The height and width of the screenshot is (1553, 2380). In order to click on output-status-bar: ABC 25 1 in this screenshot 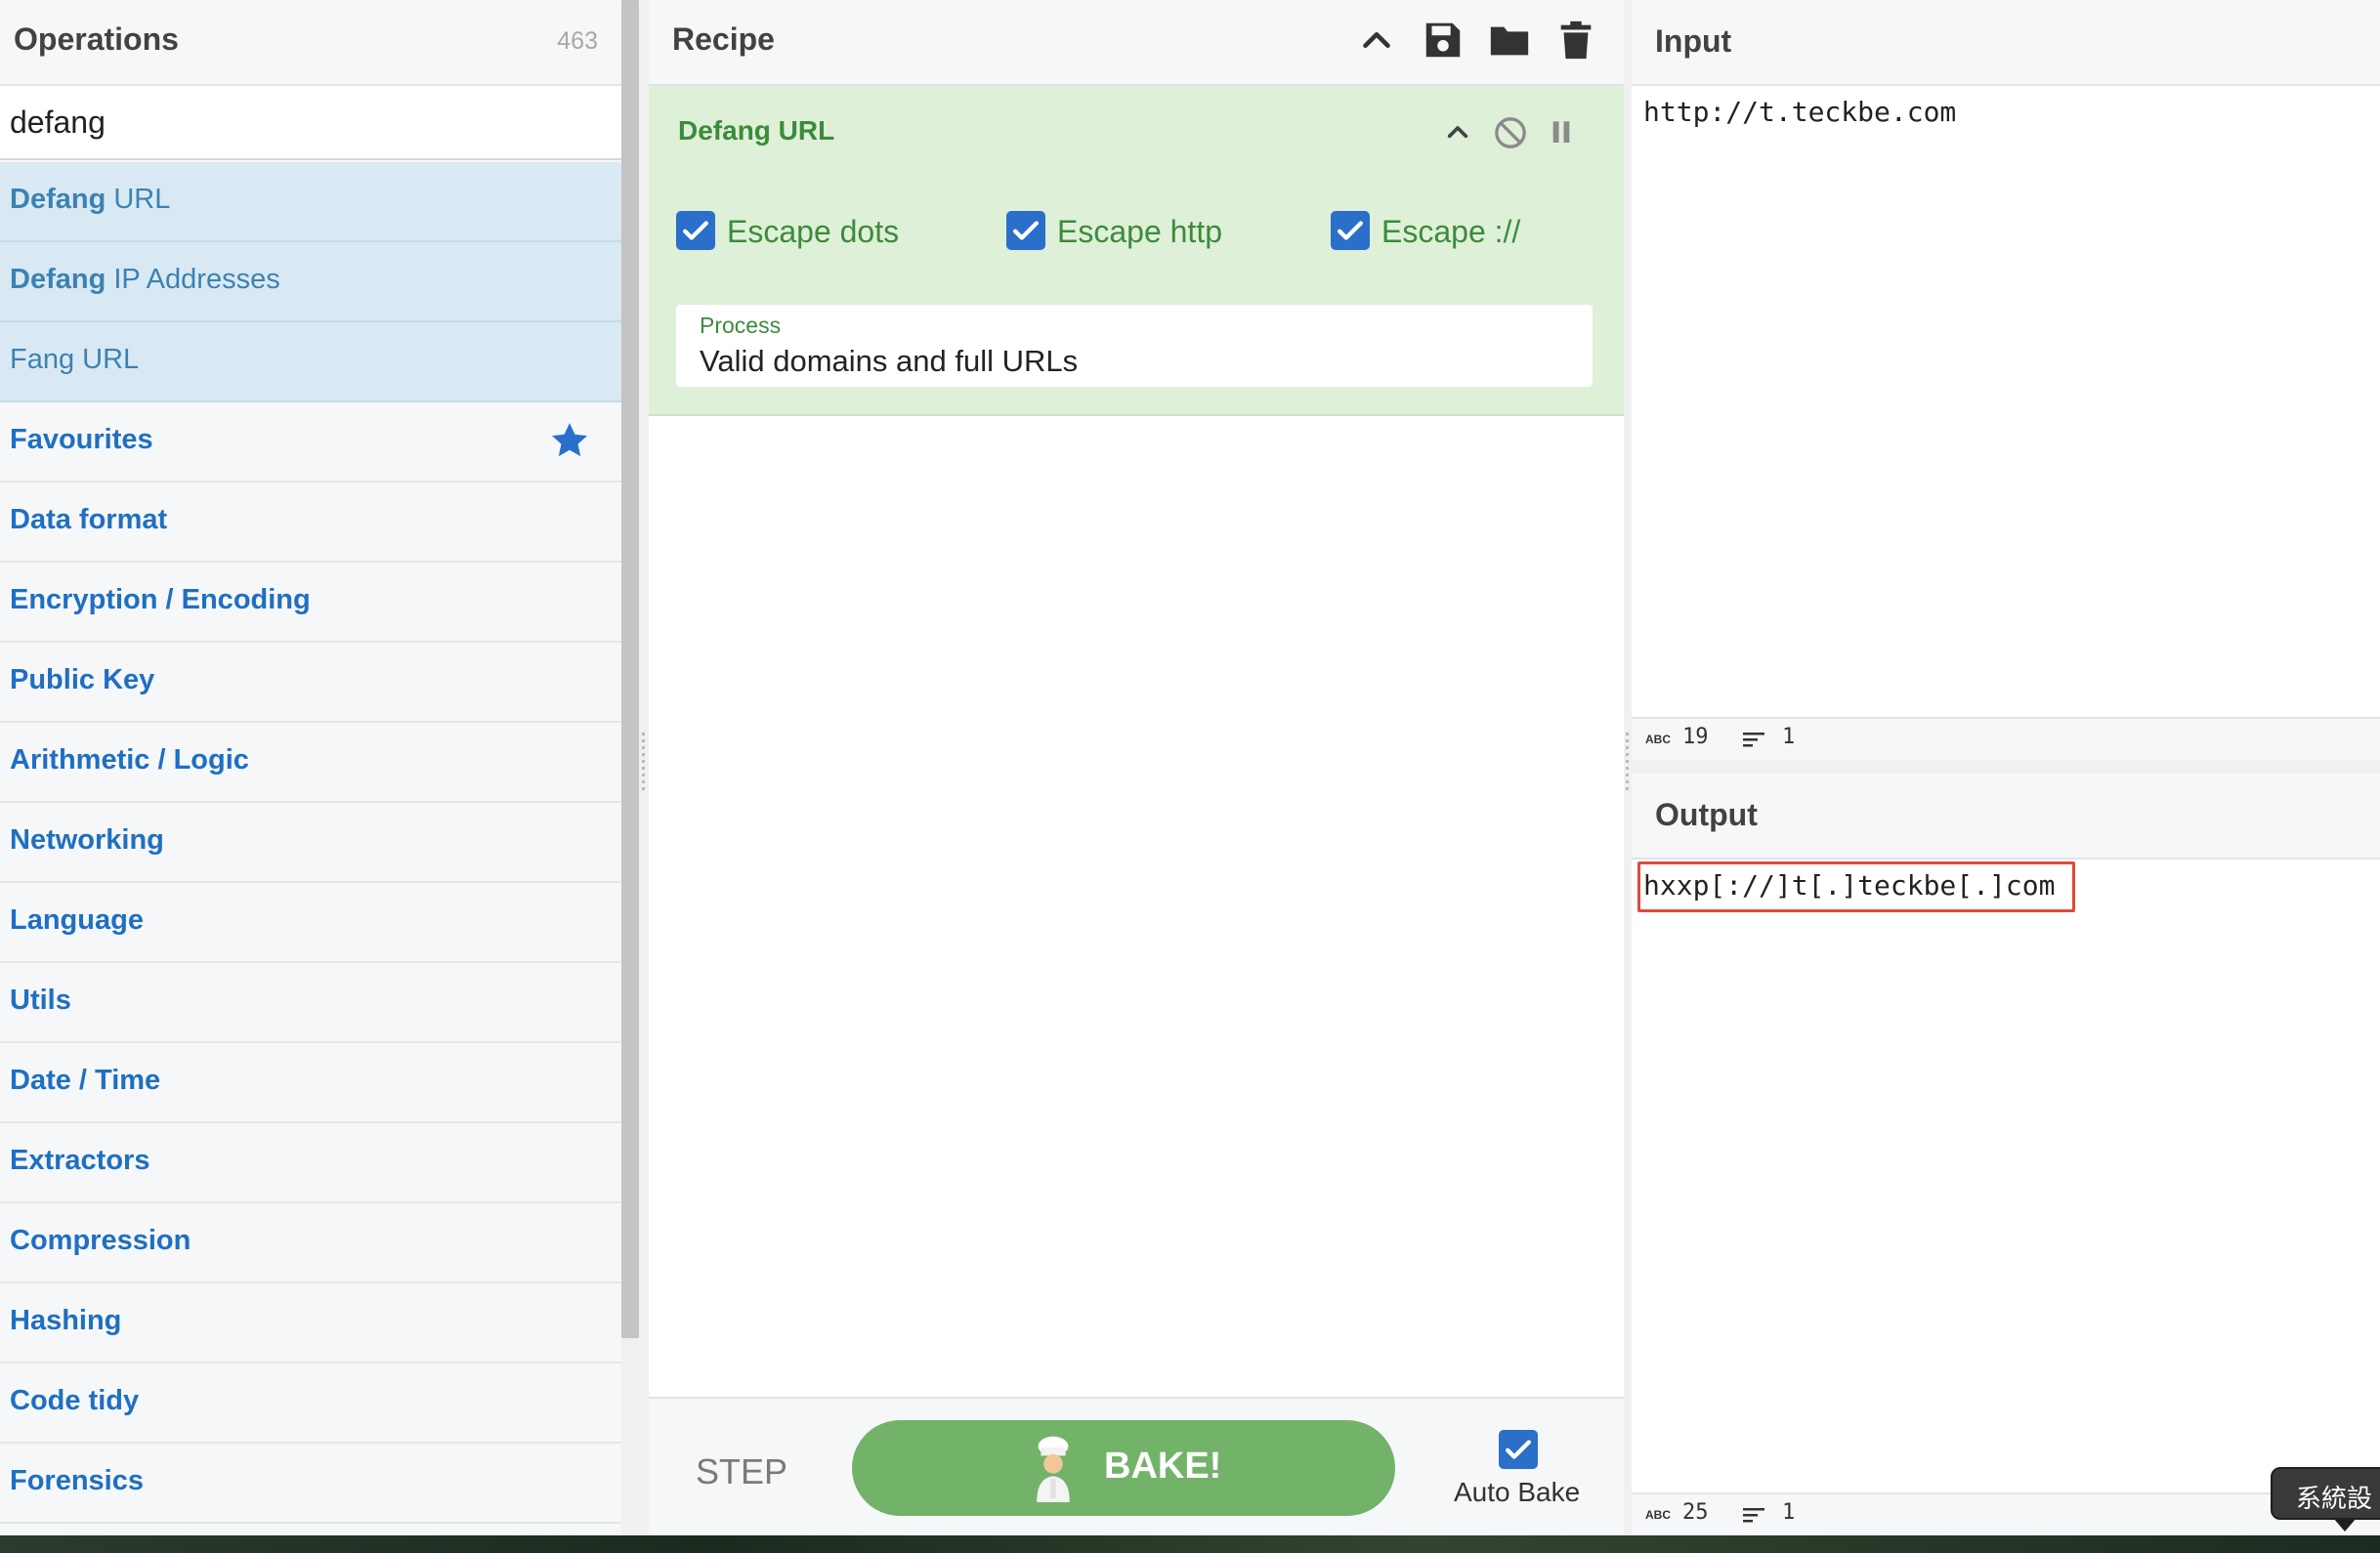, I will do `click(2006, 1514)`.